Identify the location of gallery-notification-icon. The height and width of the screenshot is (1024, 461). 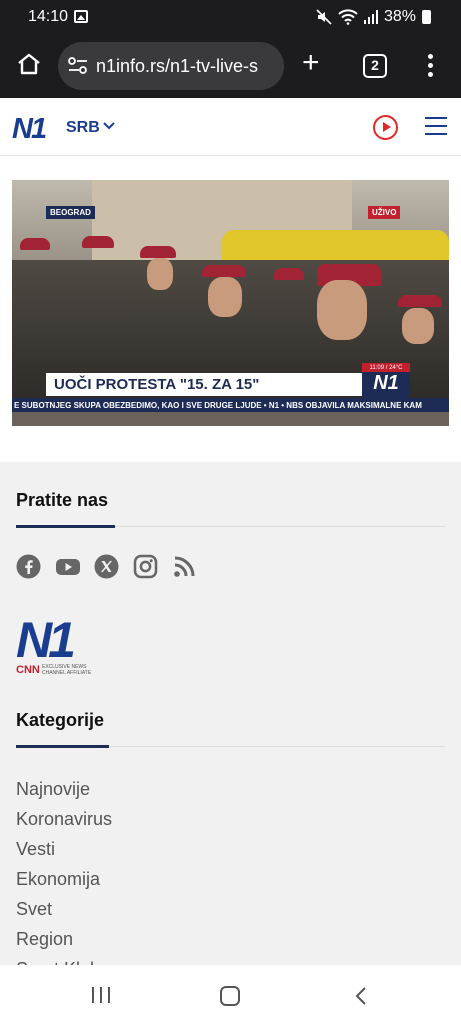
(81, 16).